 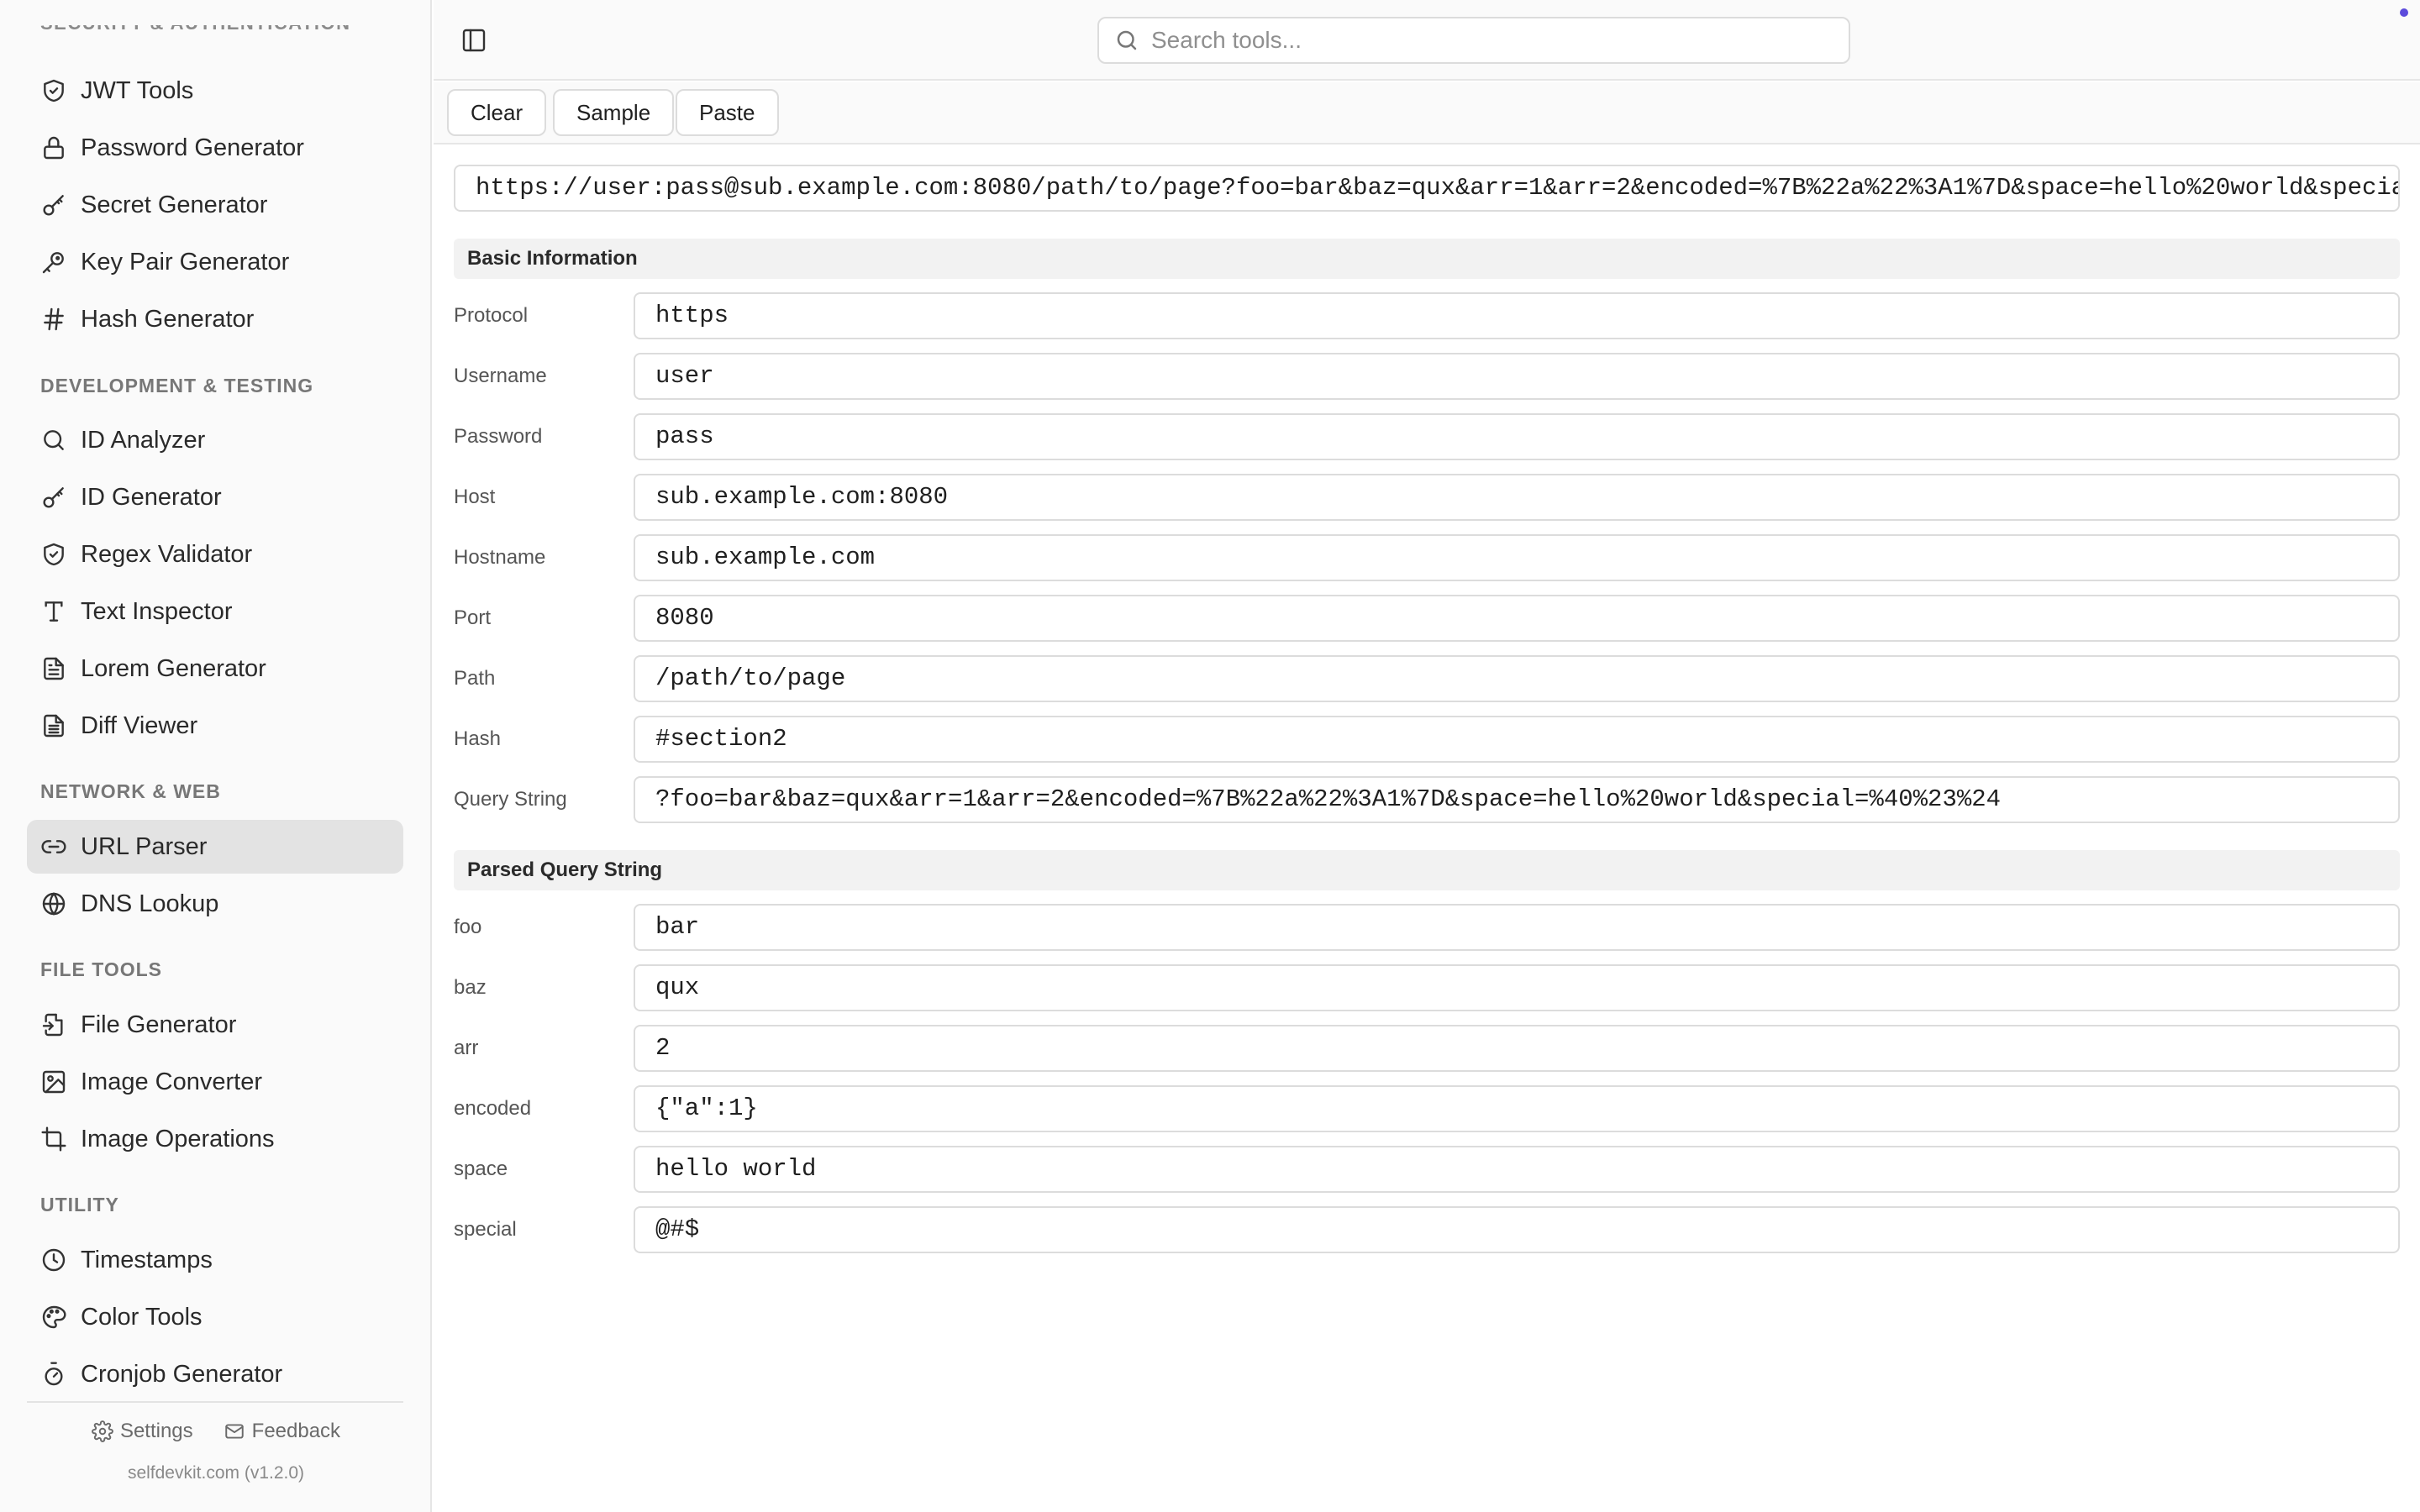 I want to click on sidebar-item-lorem-generator: Lorem Generator, so click(x=215, y=669).